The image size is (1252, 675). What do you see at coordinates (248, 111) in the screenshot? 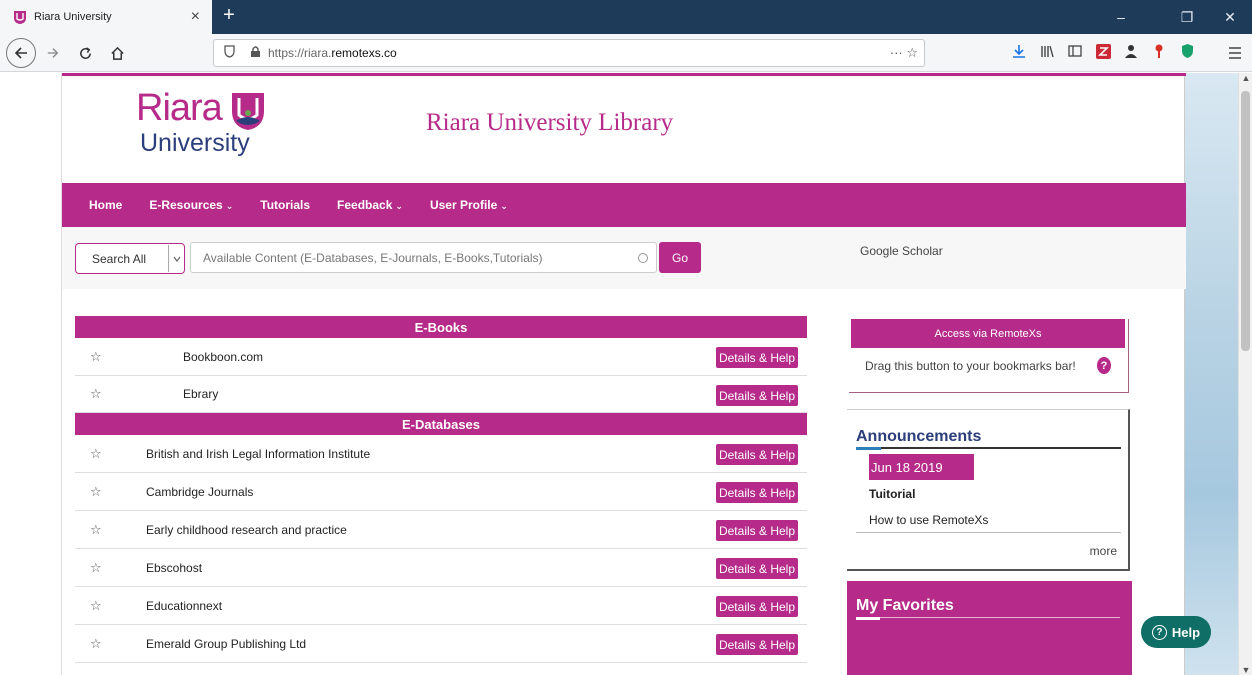
I see `logo-shield-icon` at bounding box center [248, 111].